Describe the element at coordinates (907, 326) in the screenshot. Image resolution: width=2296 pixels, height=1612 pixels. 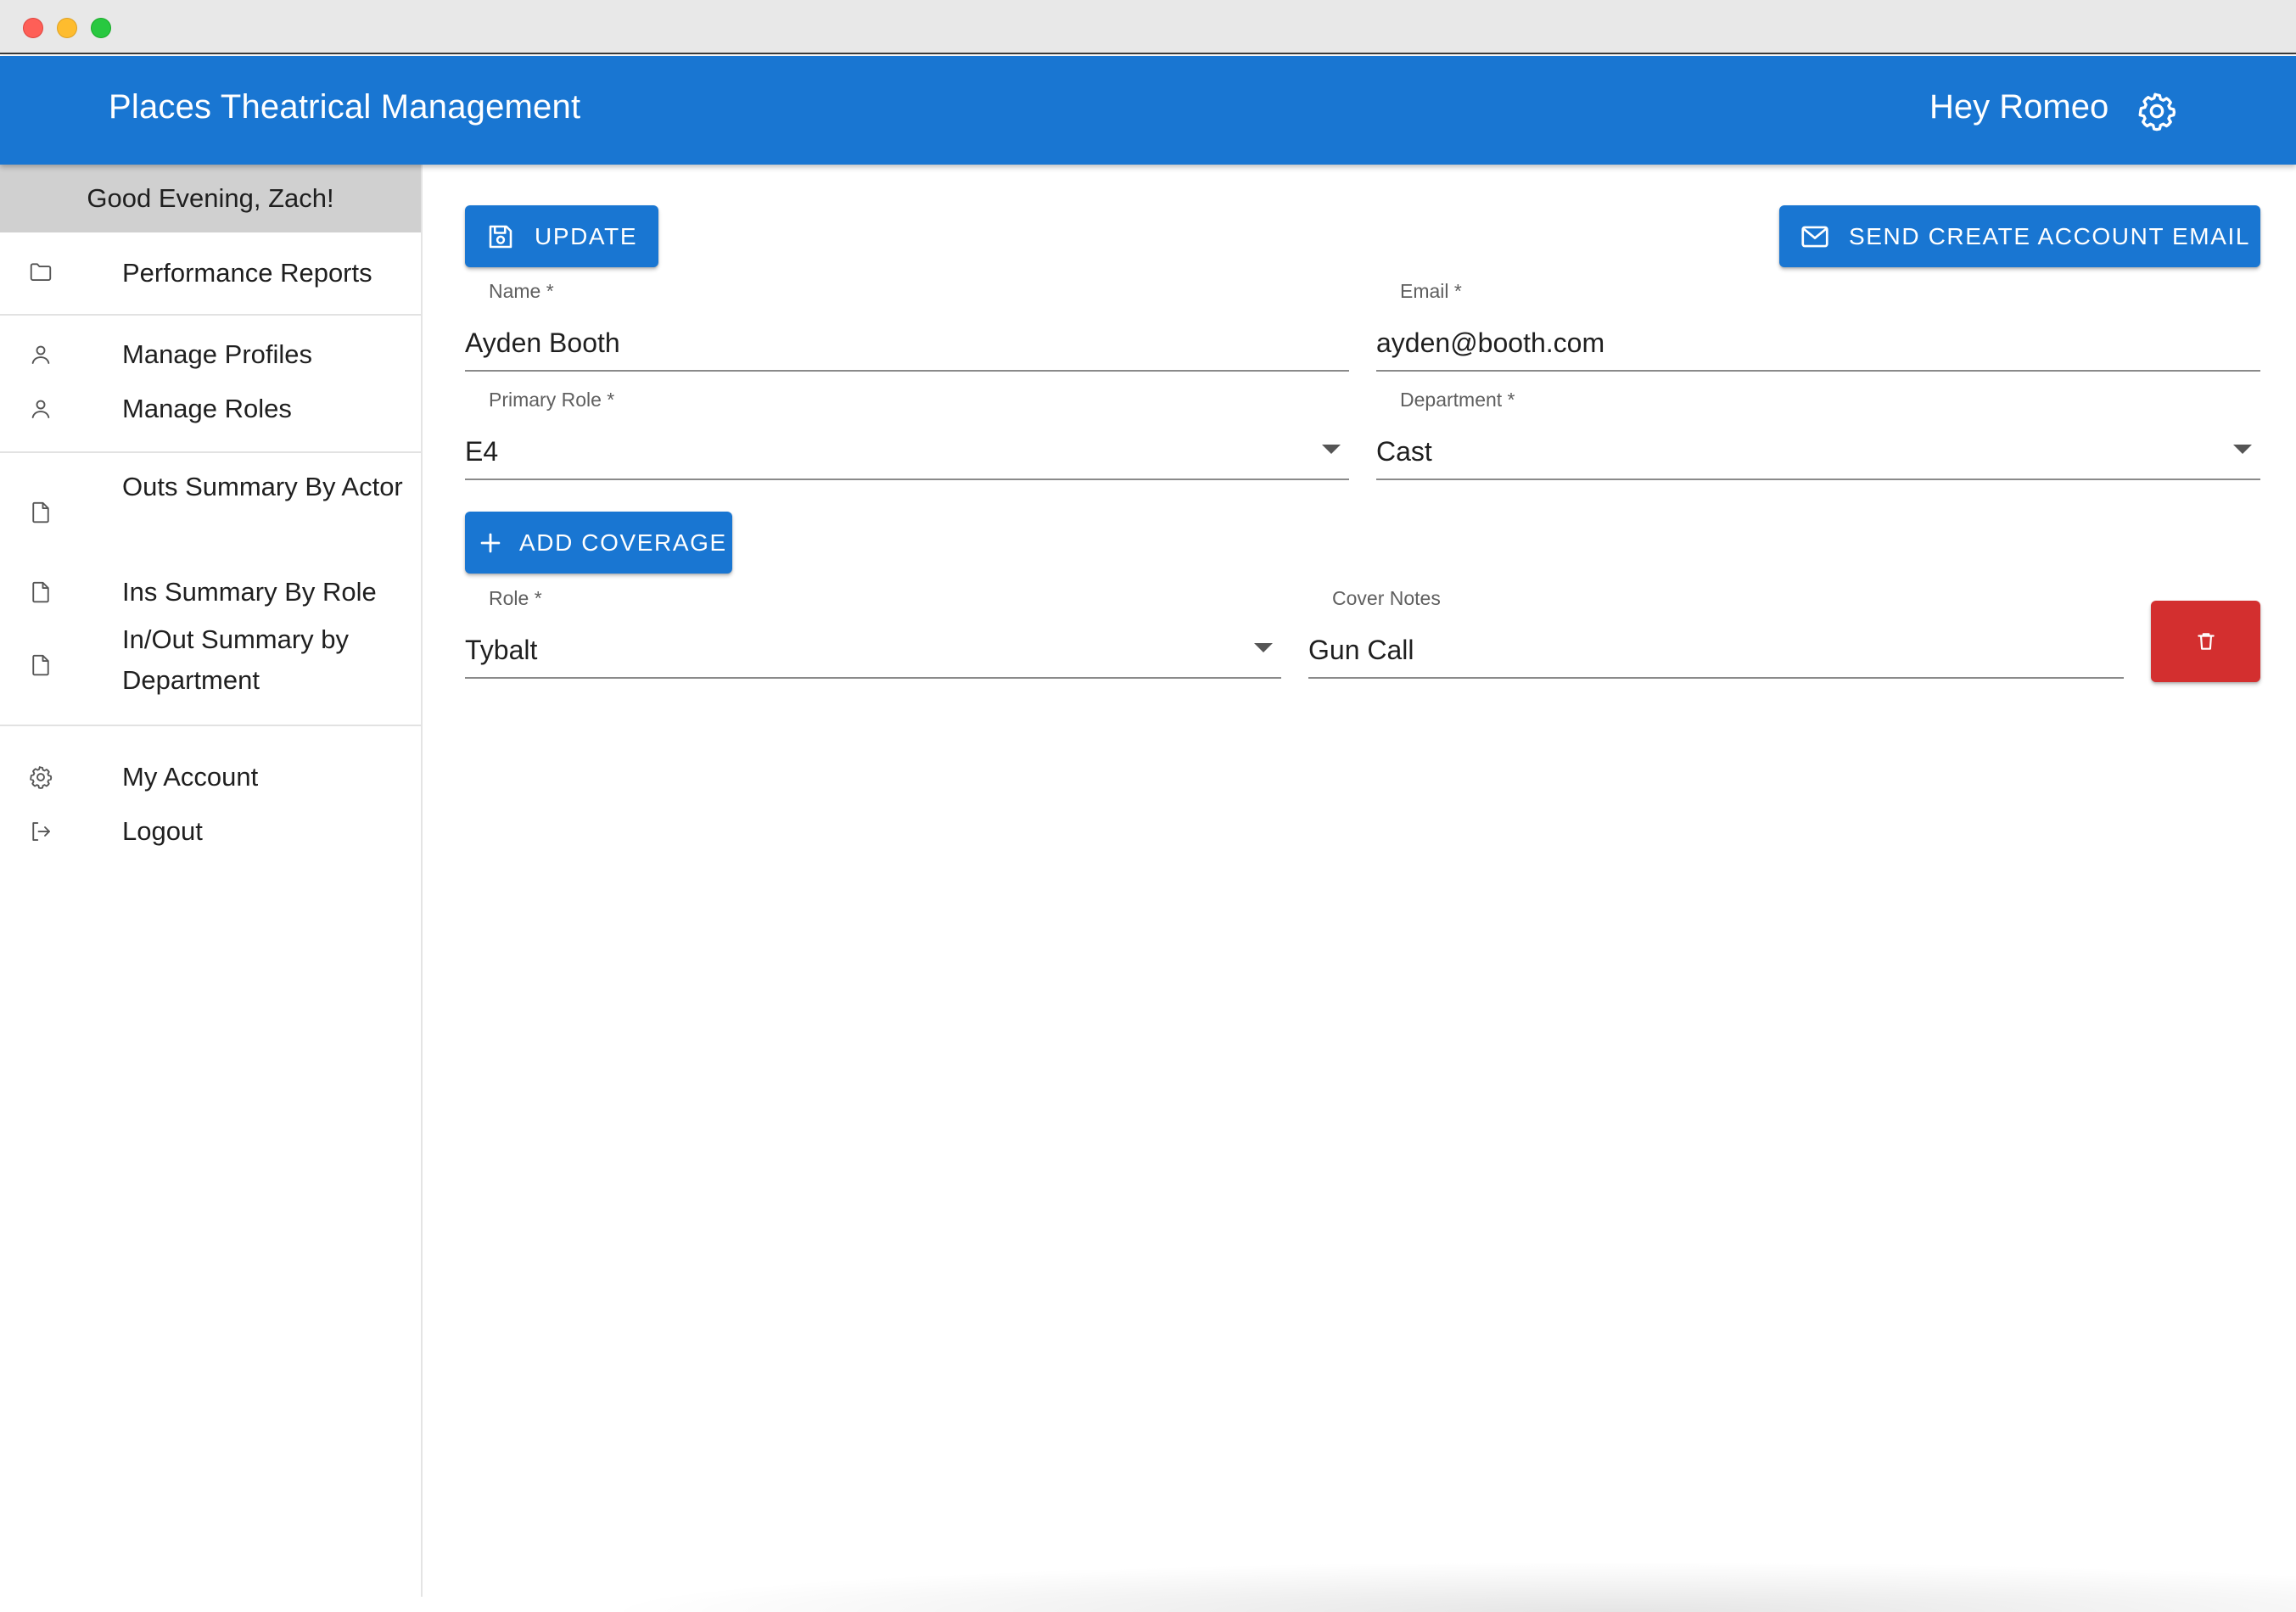
I see `name-field: Name * Ayden Booth` at that location.